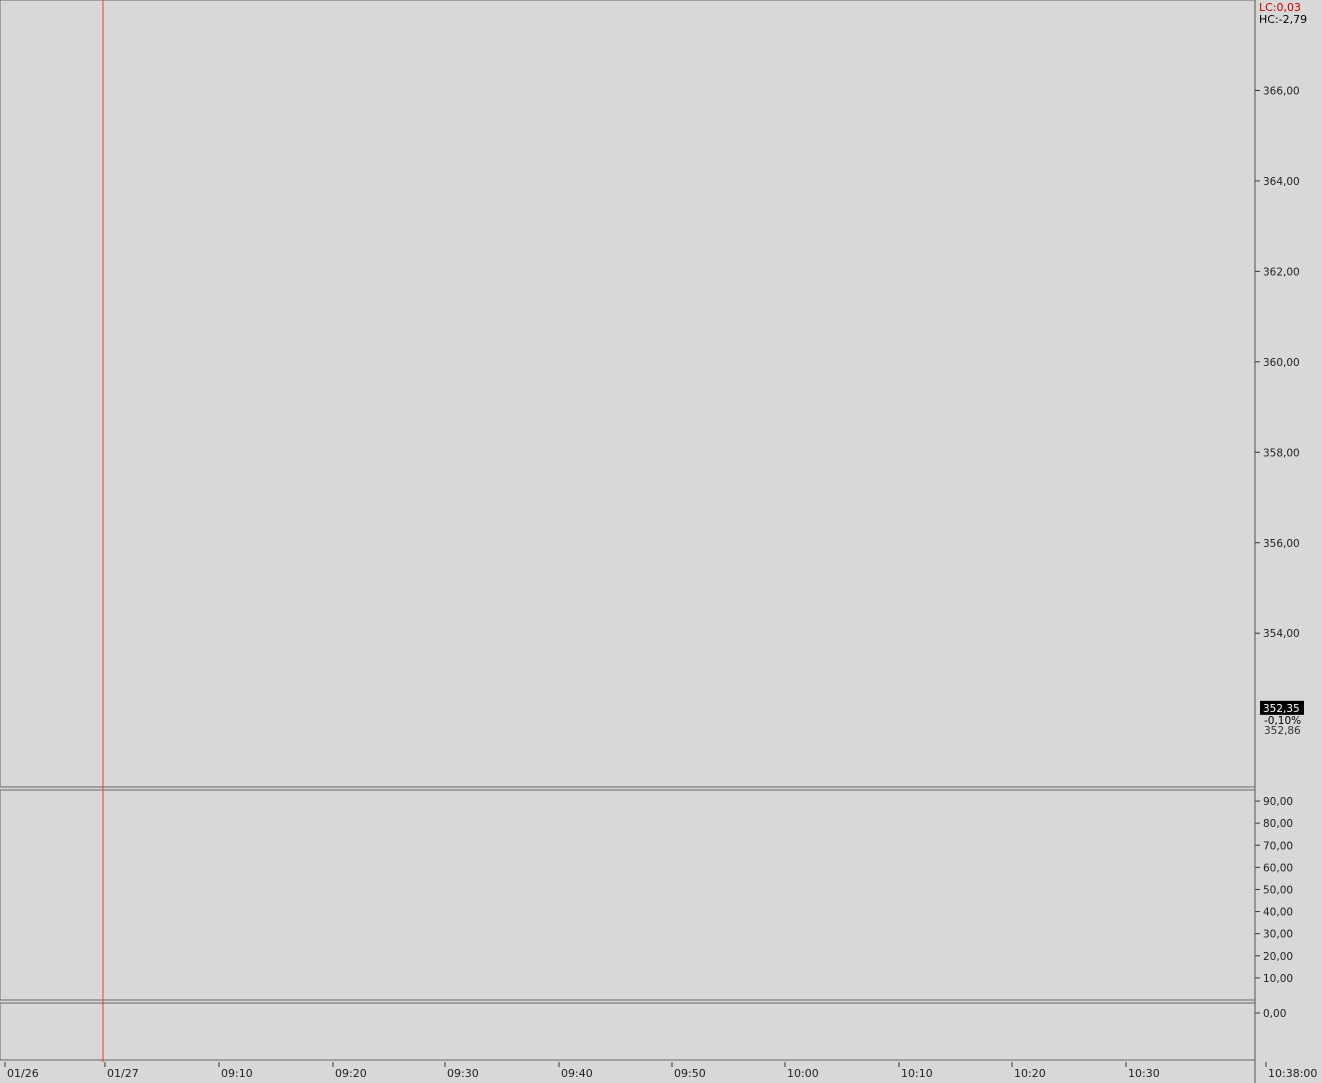 The width and height of the screenshot is (1322, 1083). I want to click on price-tick-label: 358,00, so click(1281, 453).